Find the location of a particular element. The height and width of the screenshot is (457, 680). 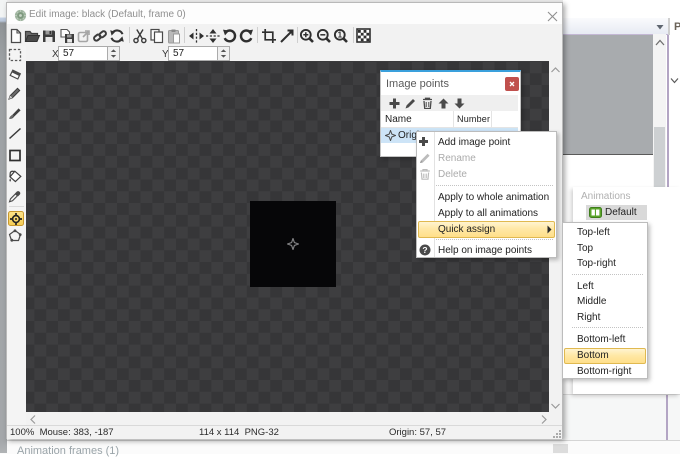

svg-text: 1 is located at coordinates (340, 35).